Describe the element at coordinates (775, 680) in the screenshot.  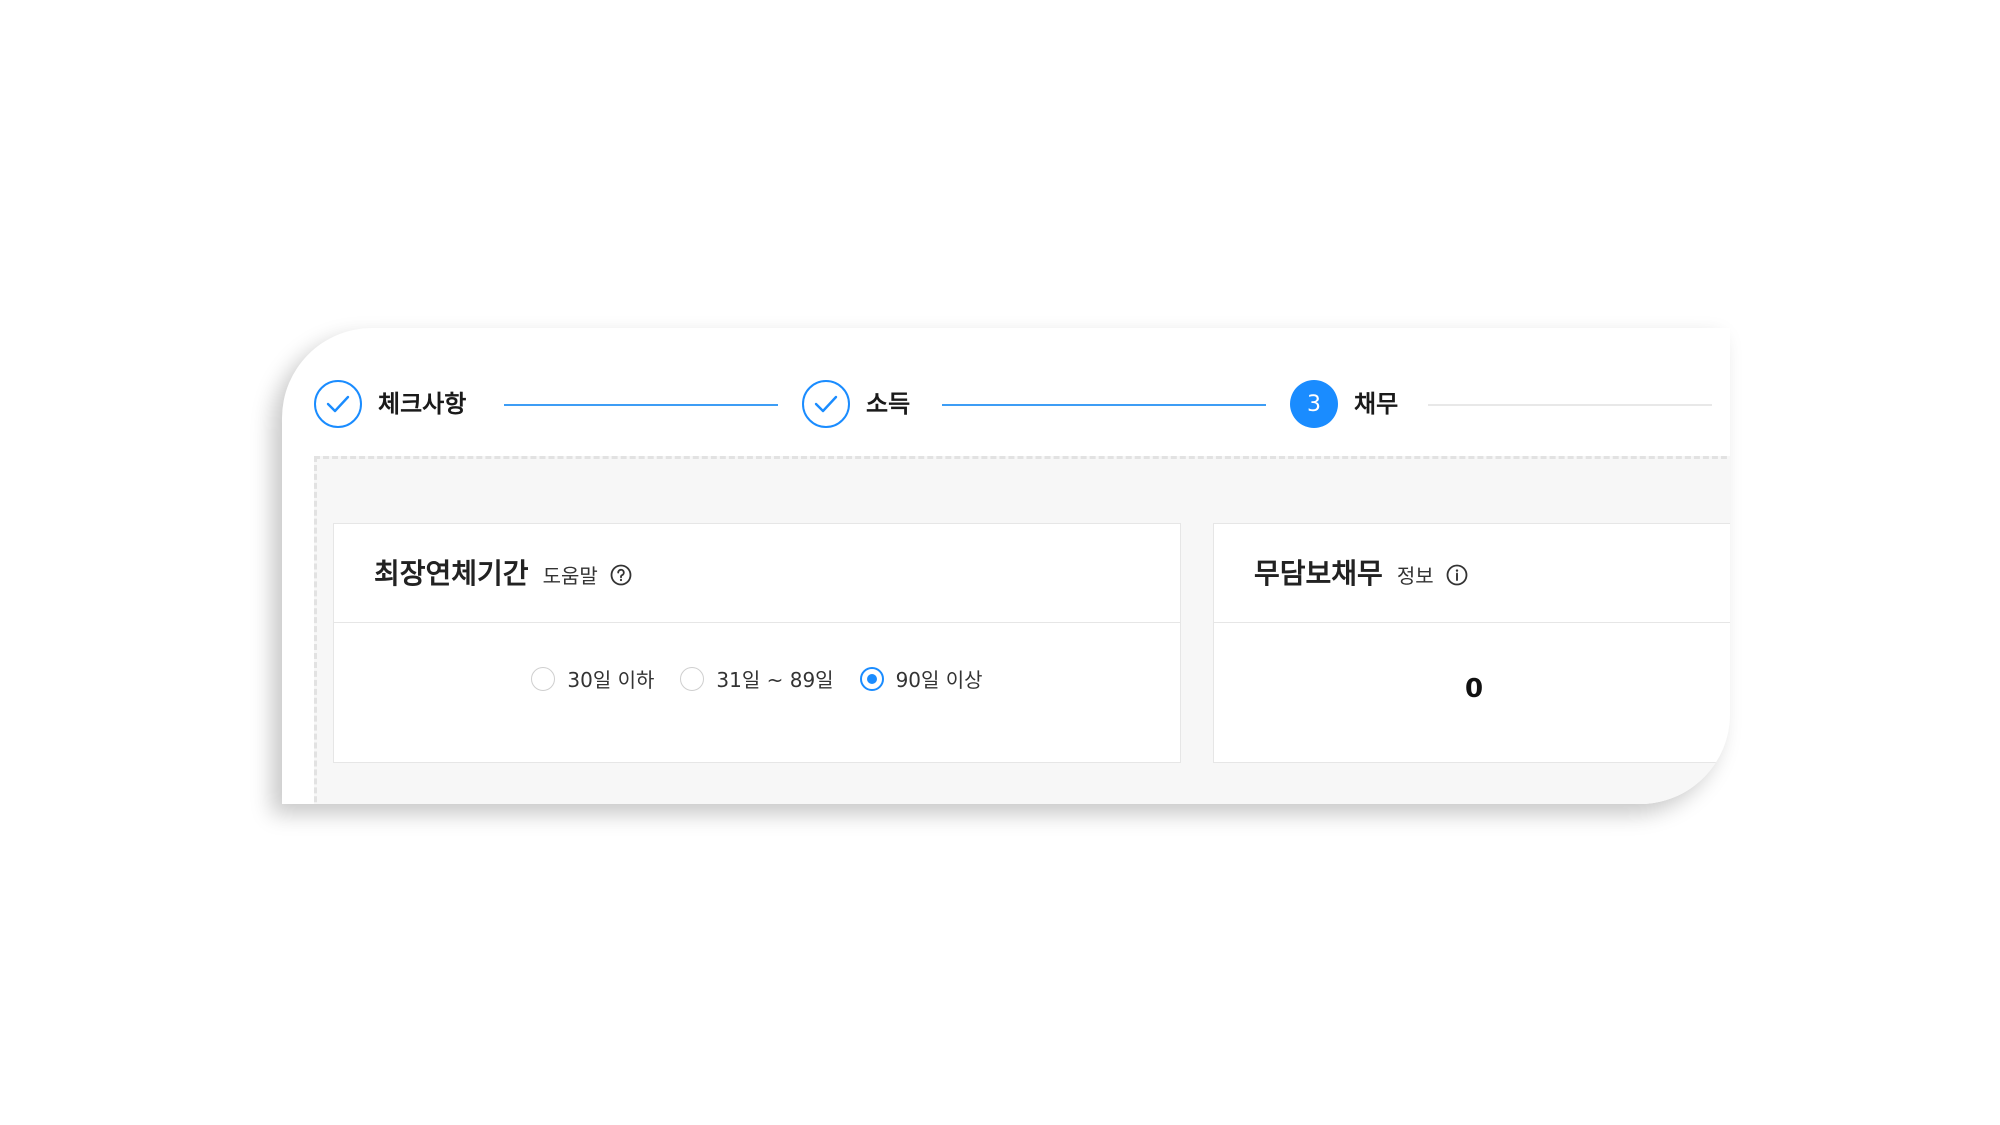
I see `option-label: 31일 ~ 89일` at that location.